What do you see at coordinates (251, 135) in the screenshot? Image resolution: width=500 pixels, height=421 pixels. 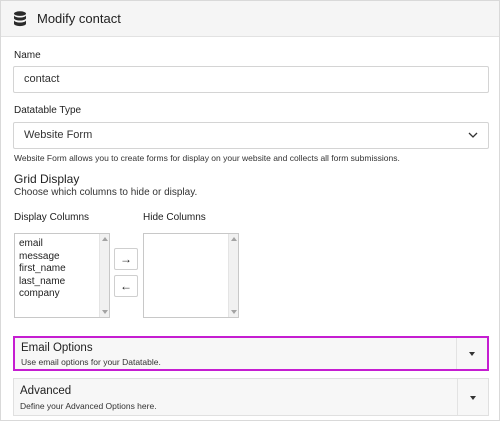 I see `datatable-type-select: Website Form` at bounding box center [251, 135].